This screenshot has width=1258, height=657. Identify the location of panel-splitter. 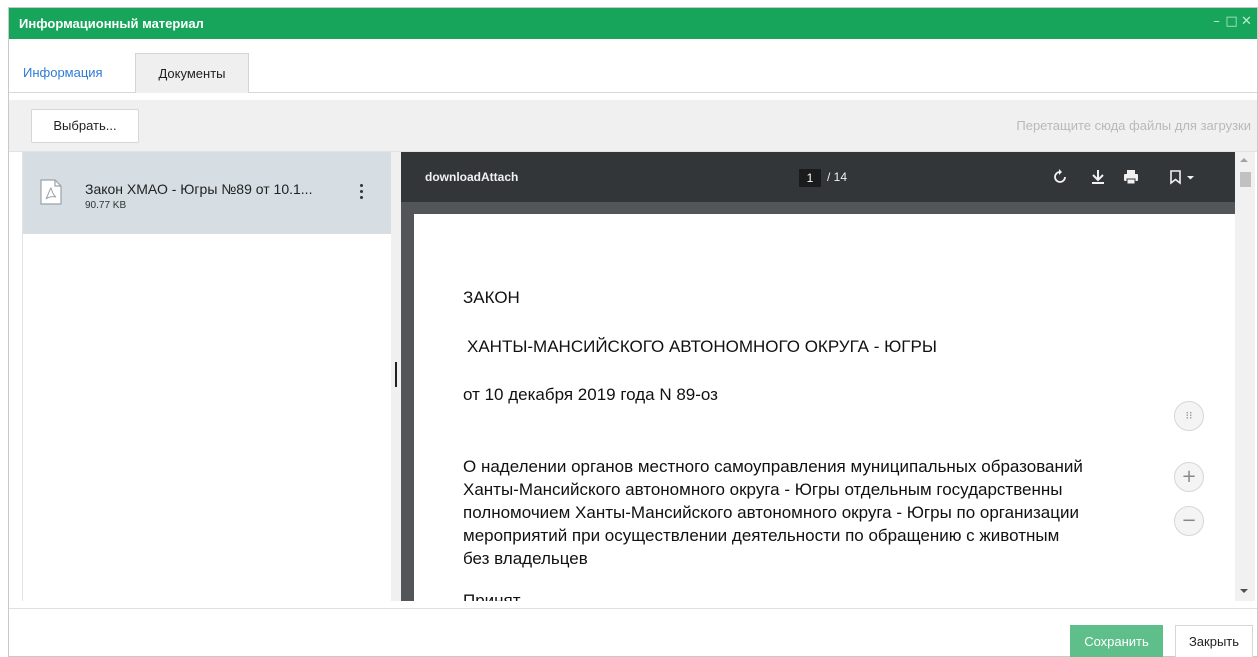
(396, 376).